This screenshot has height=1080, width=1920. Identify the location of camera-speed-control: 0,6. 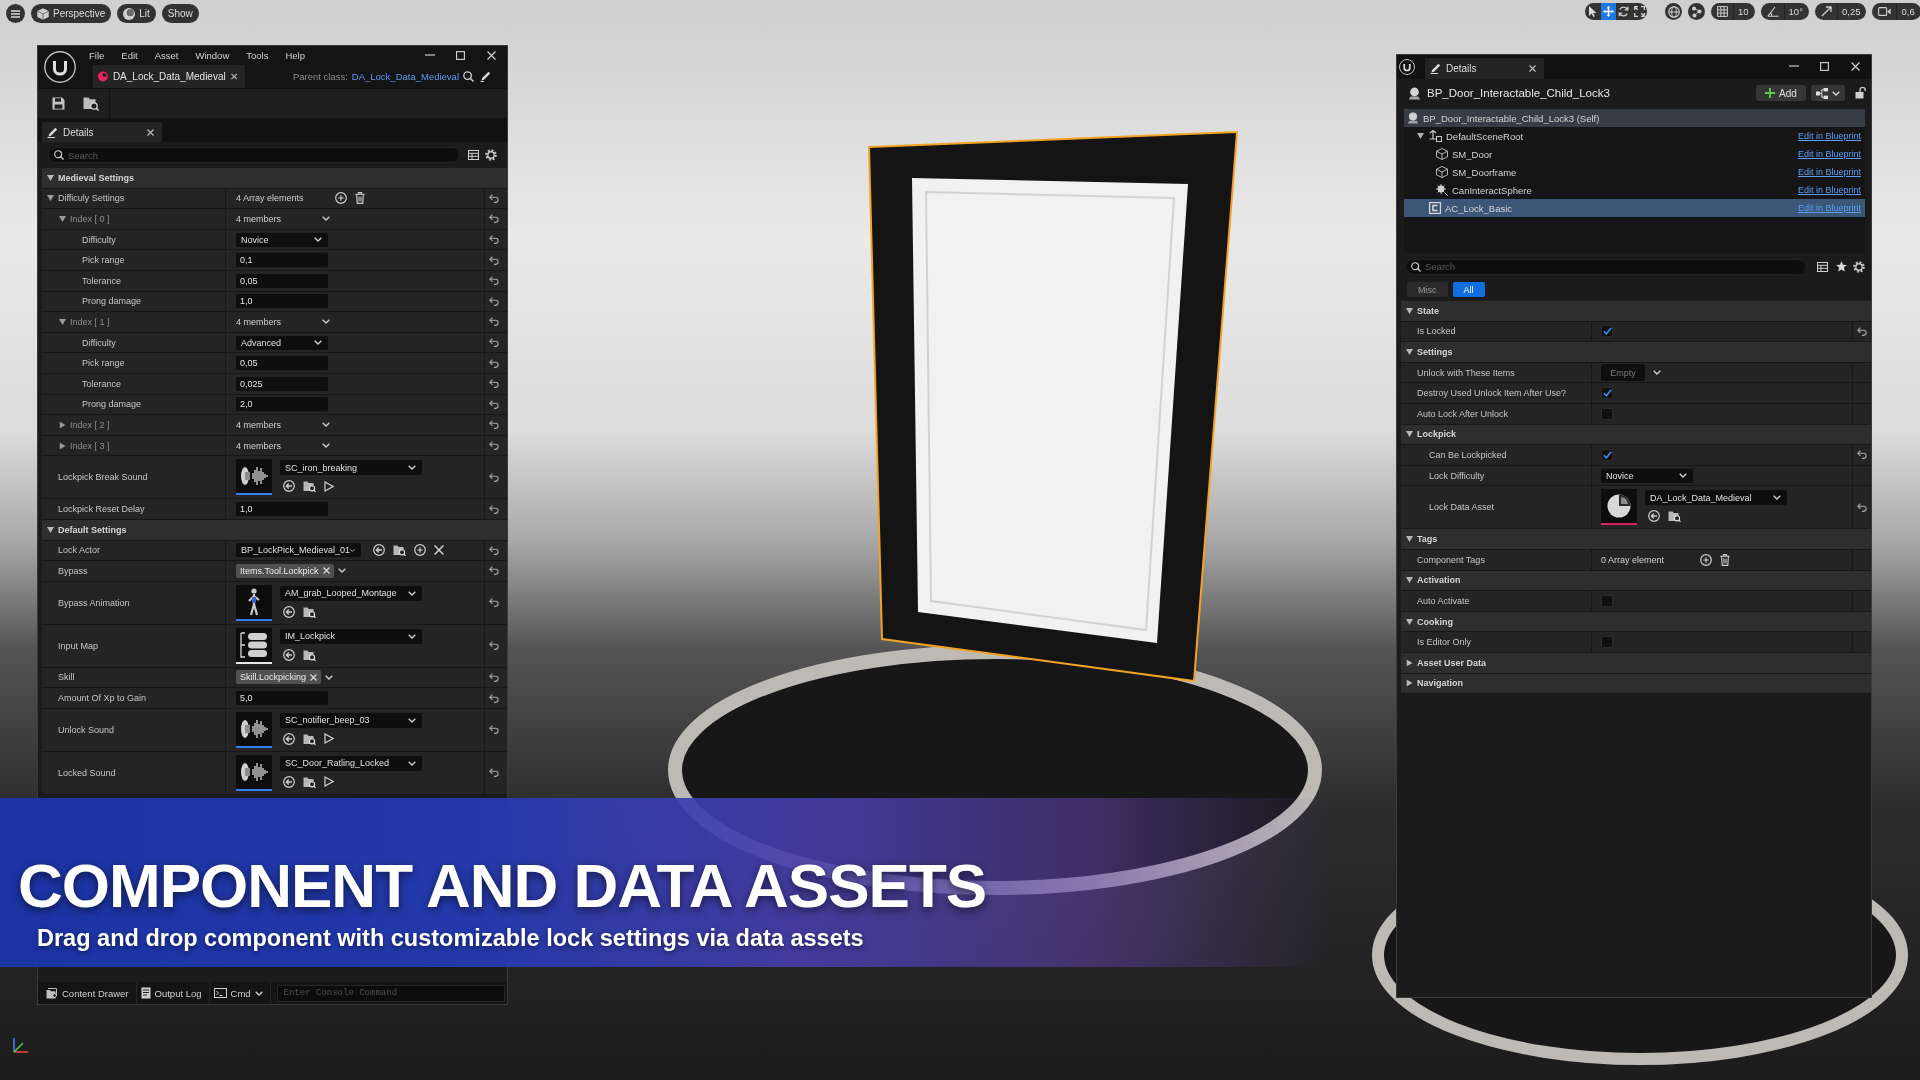
(1896, 11).